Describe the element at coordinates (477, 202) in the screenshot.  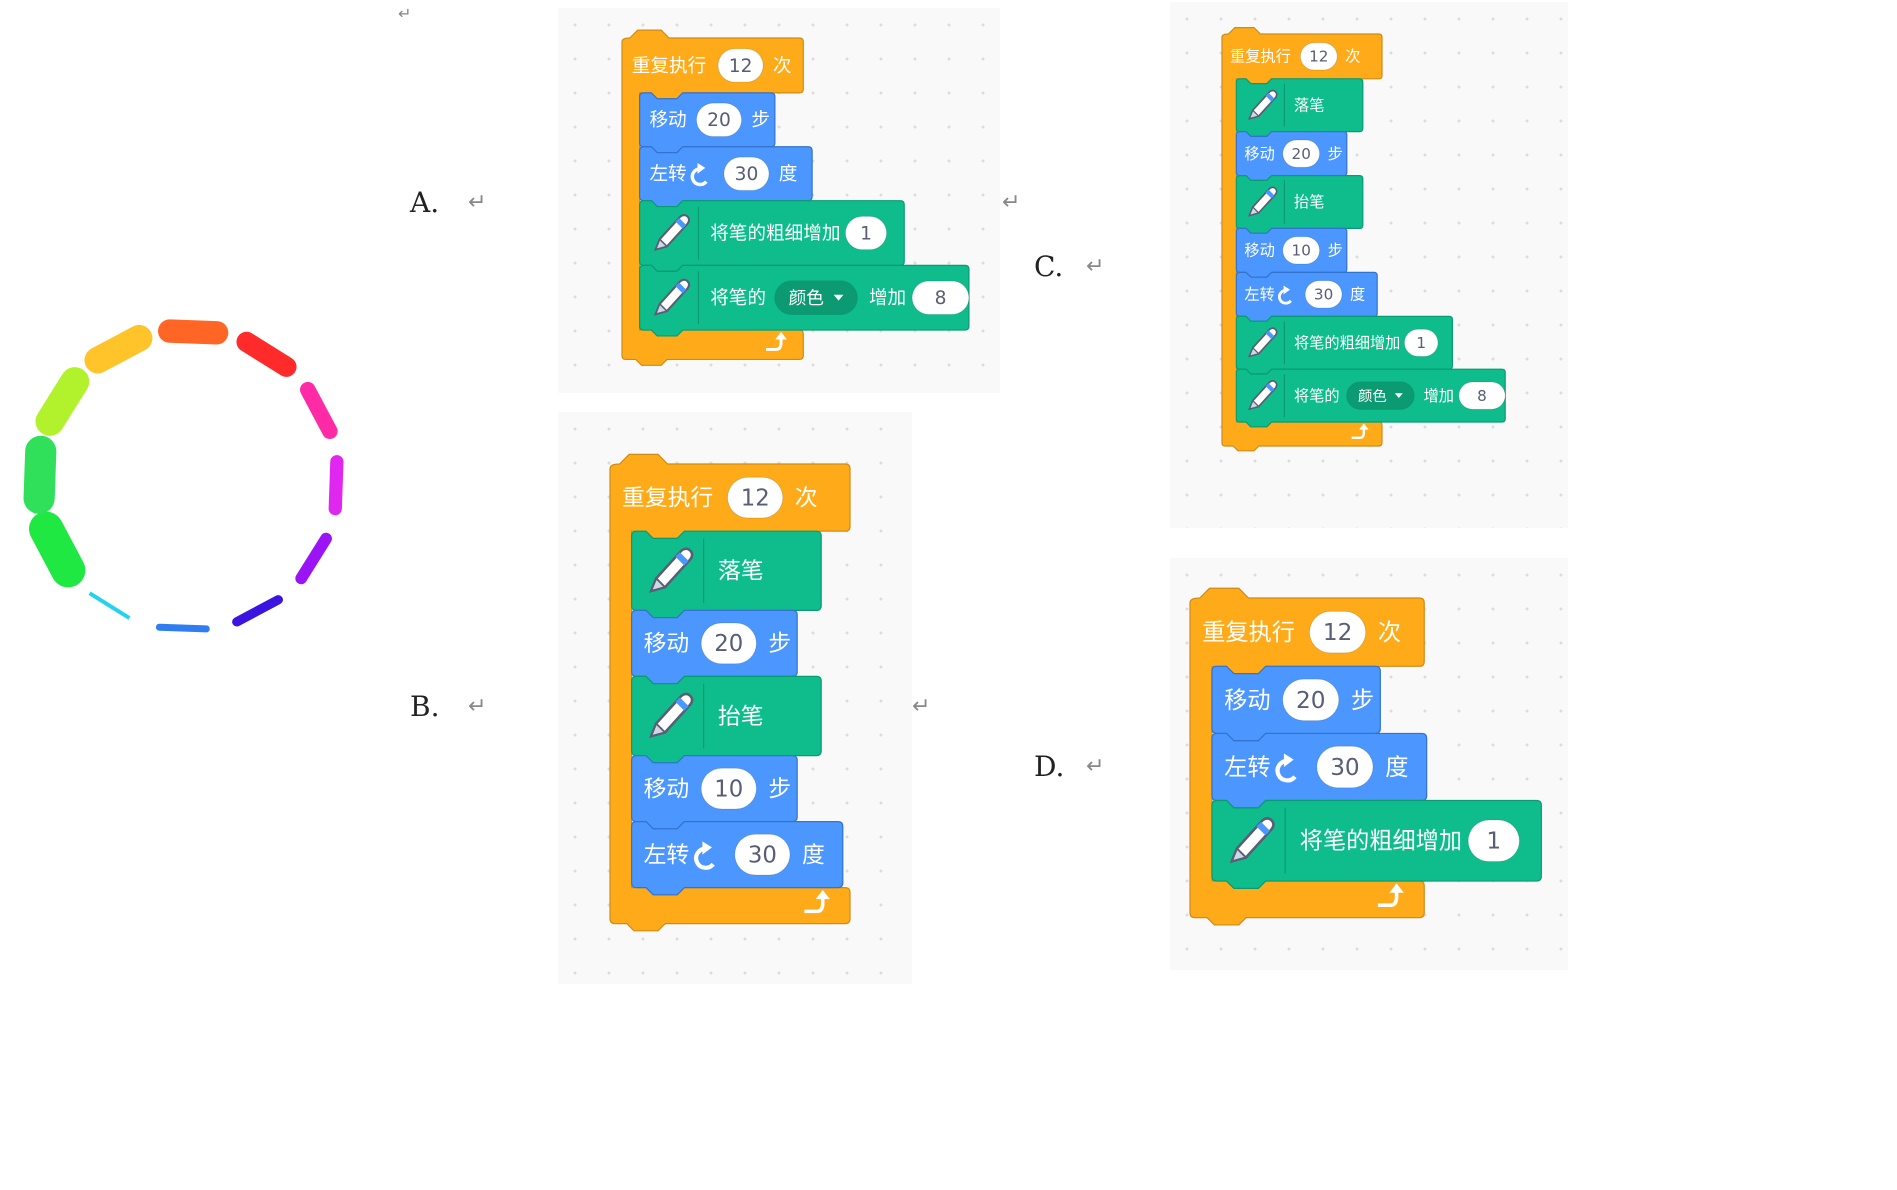
I see `option-a-mark: ↵` at that location.